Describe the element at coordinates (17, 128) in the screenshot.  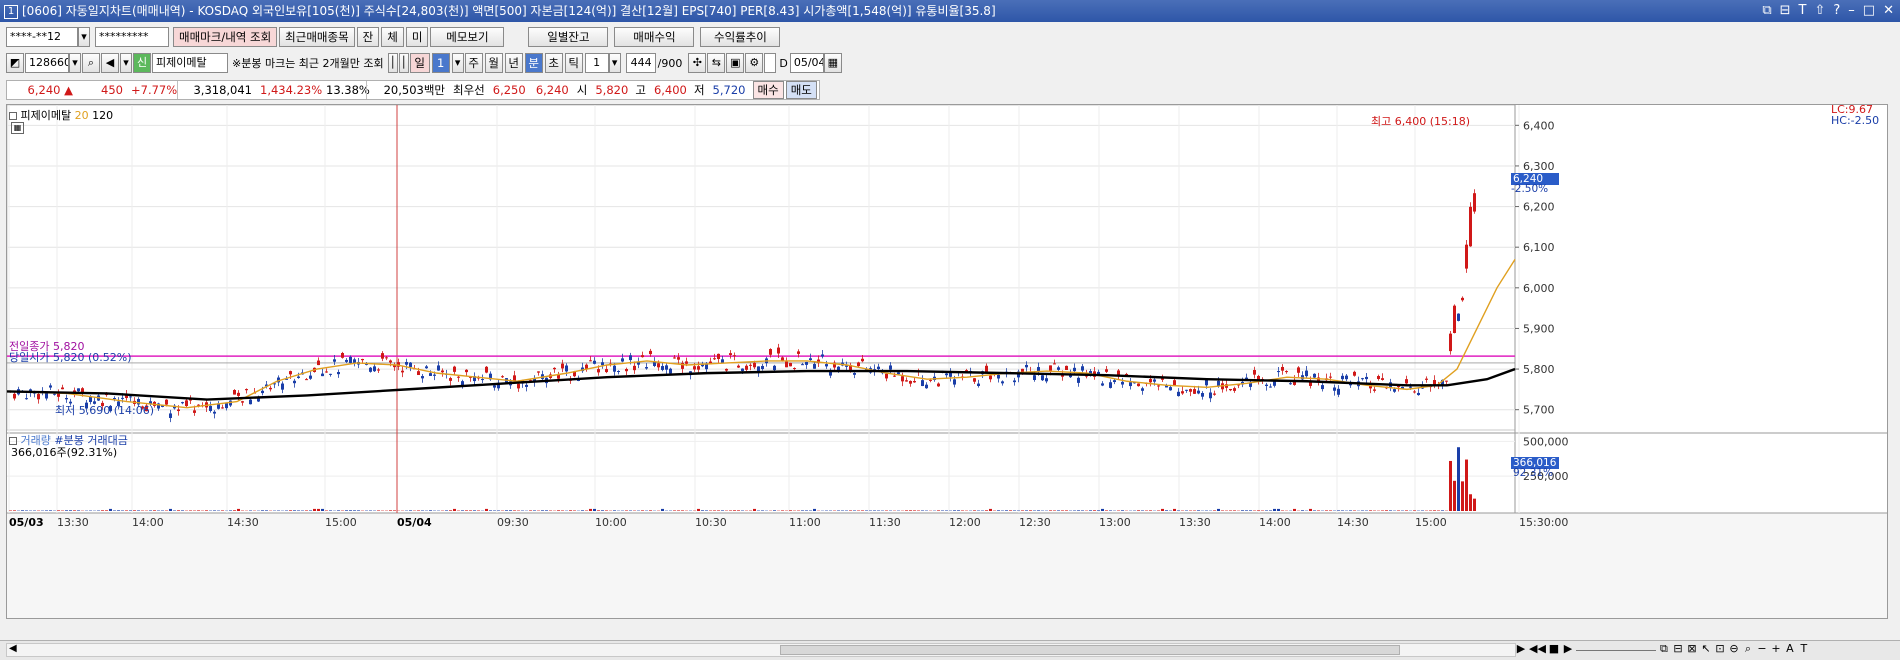
I see `grid-toggle-icon: ▦` at that location.